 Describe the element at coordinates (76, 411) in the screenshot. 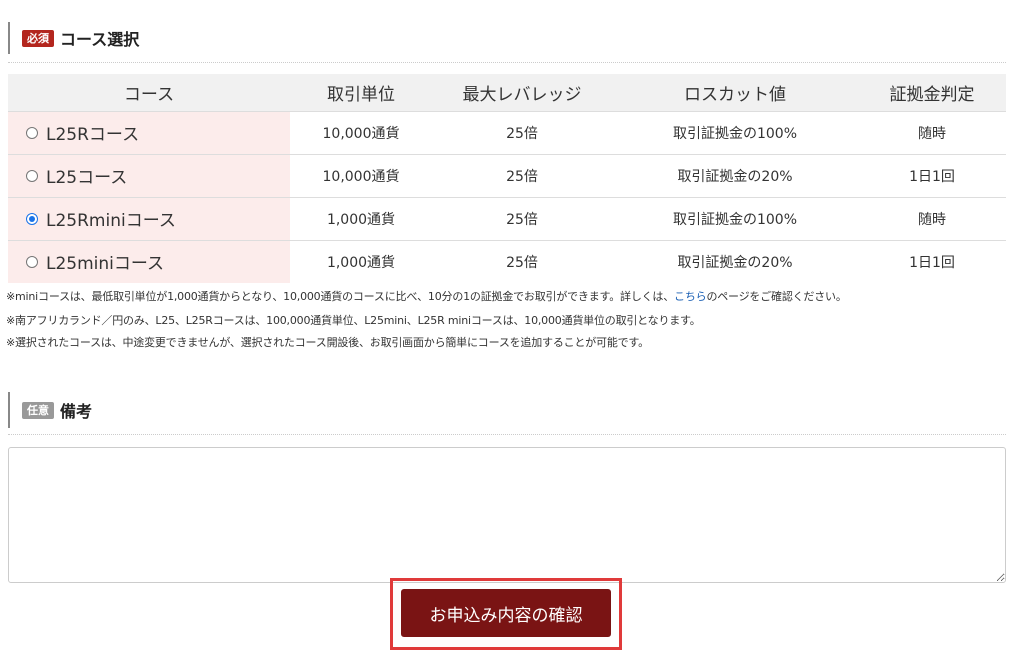

I see `remarks-section-title: 備考` at that location.